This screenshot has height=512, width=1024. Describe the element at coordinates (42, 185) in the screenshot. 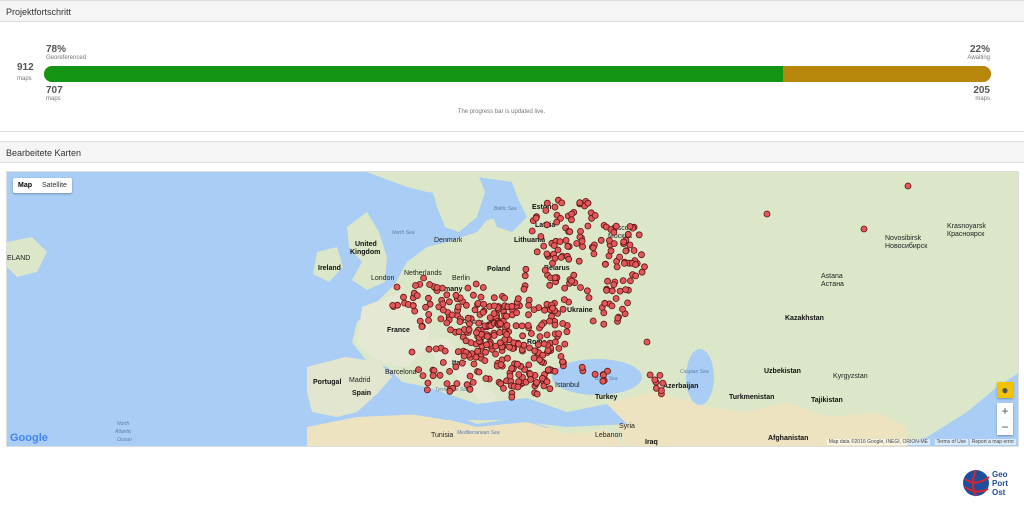

I see `map-type-control: Map Satellite` at that location.